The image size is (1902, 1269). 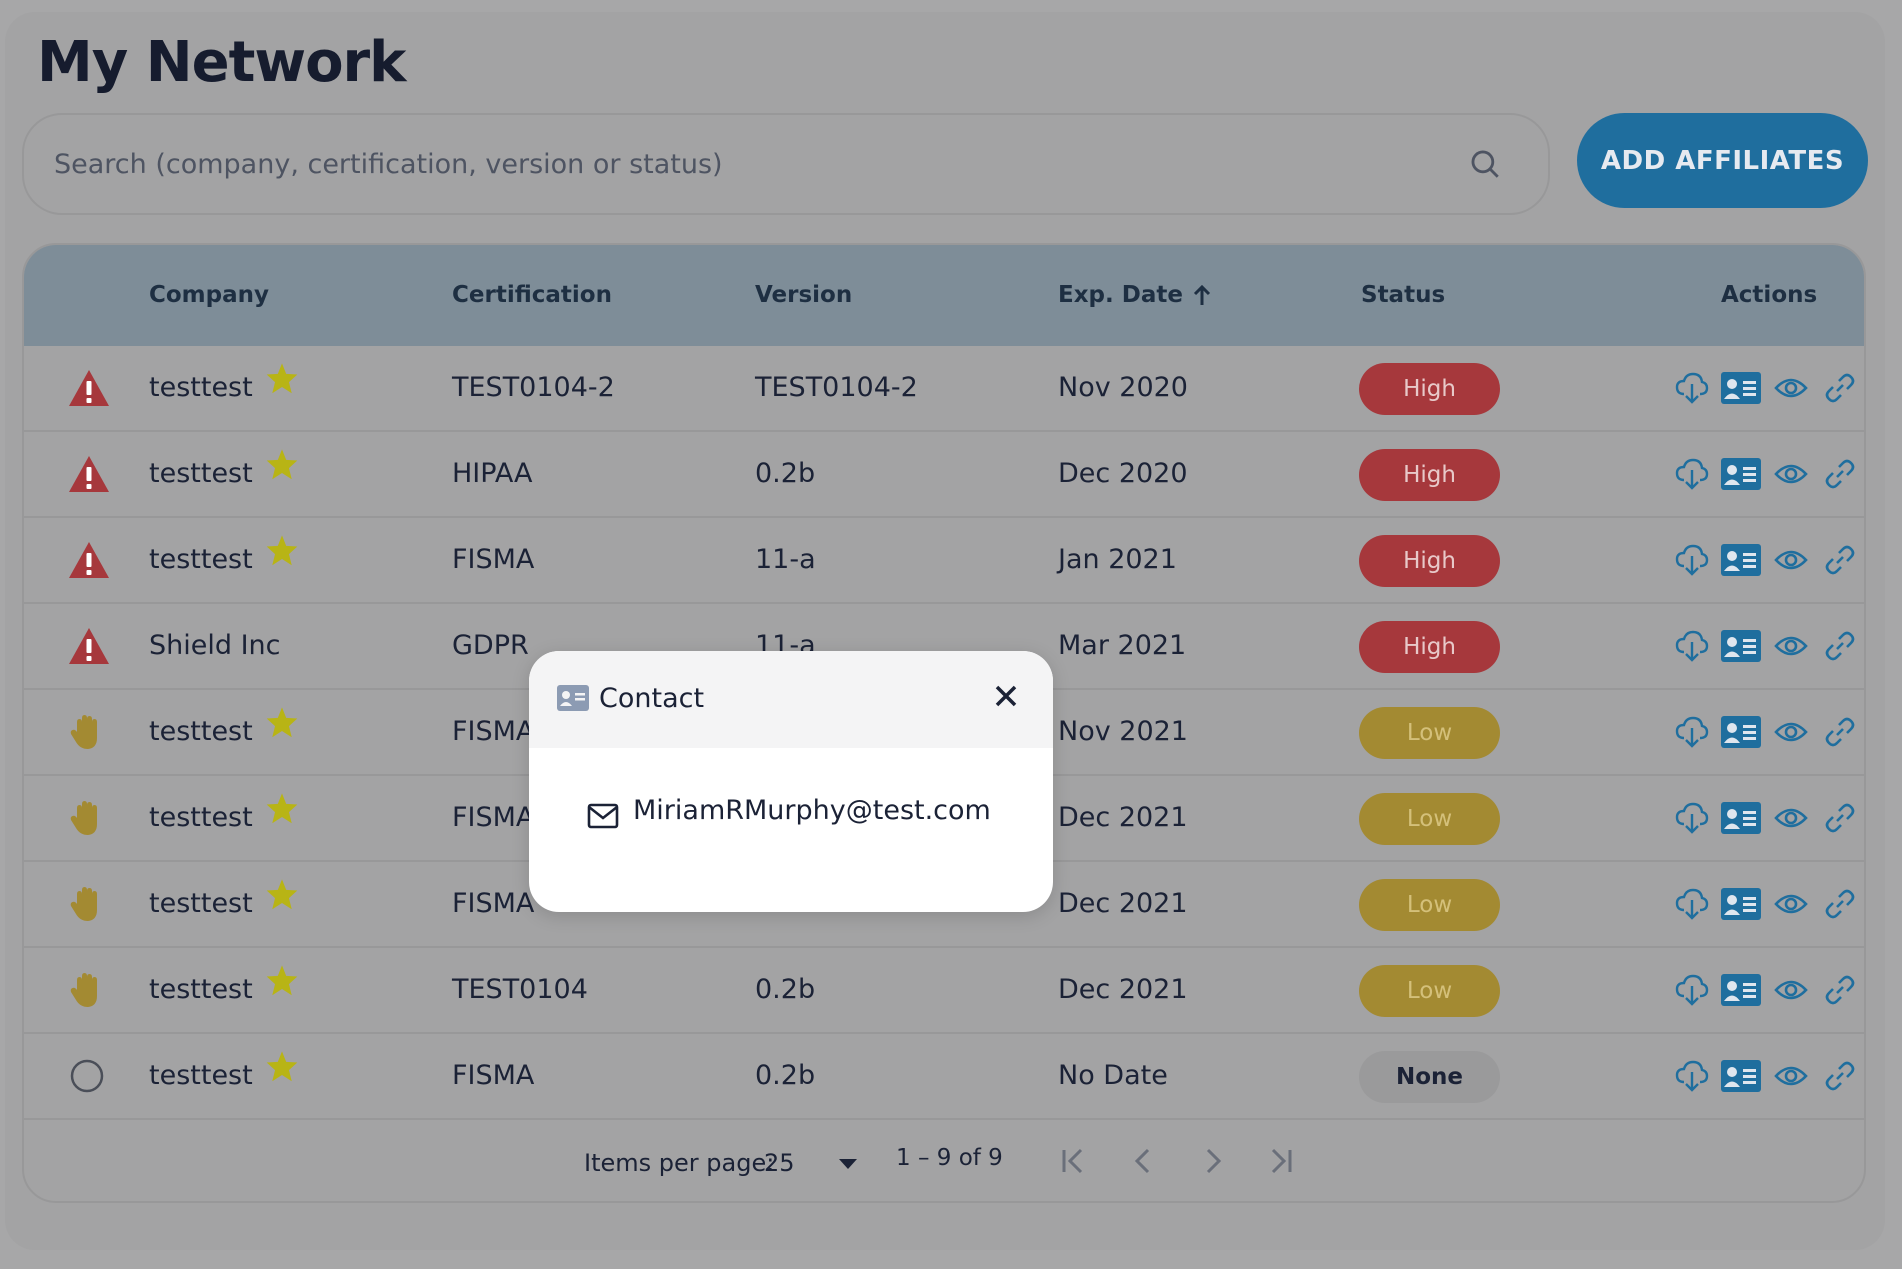 I want to click on header-status: Status, so click(x=1403, y=295).